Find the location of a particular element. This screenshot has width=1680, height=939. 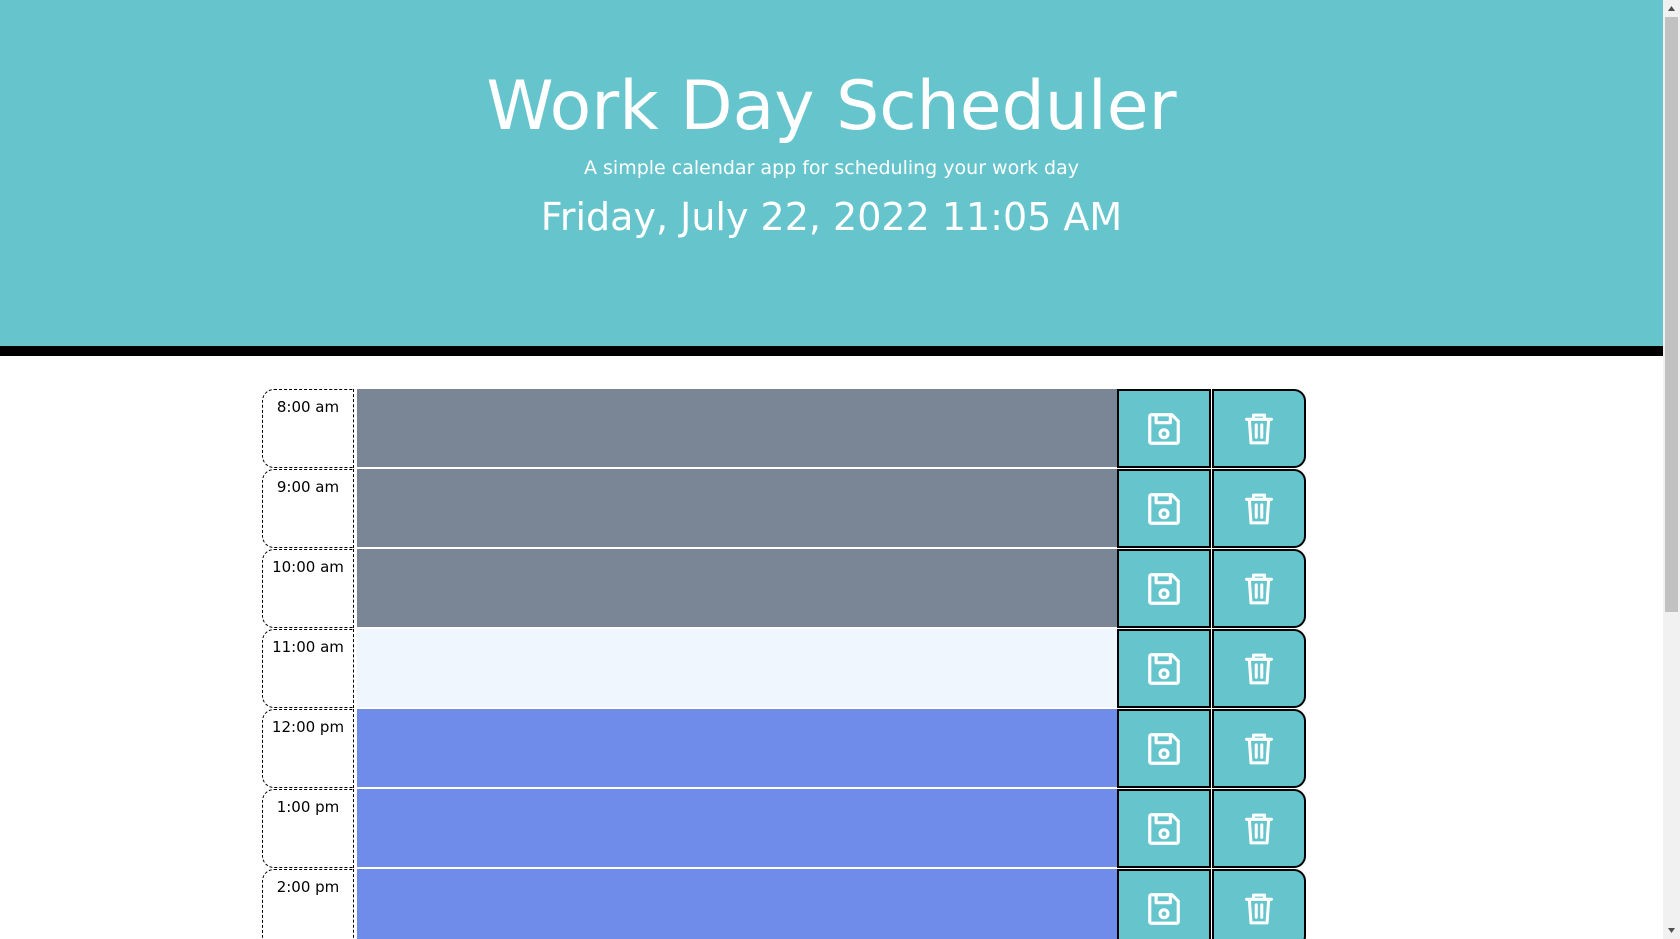

schedule-row: 12:00 pm is located at coordinates (785, 749).